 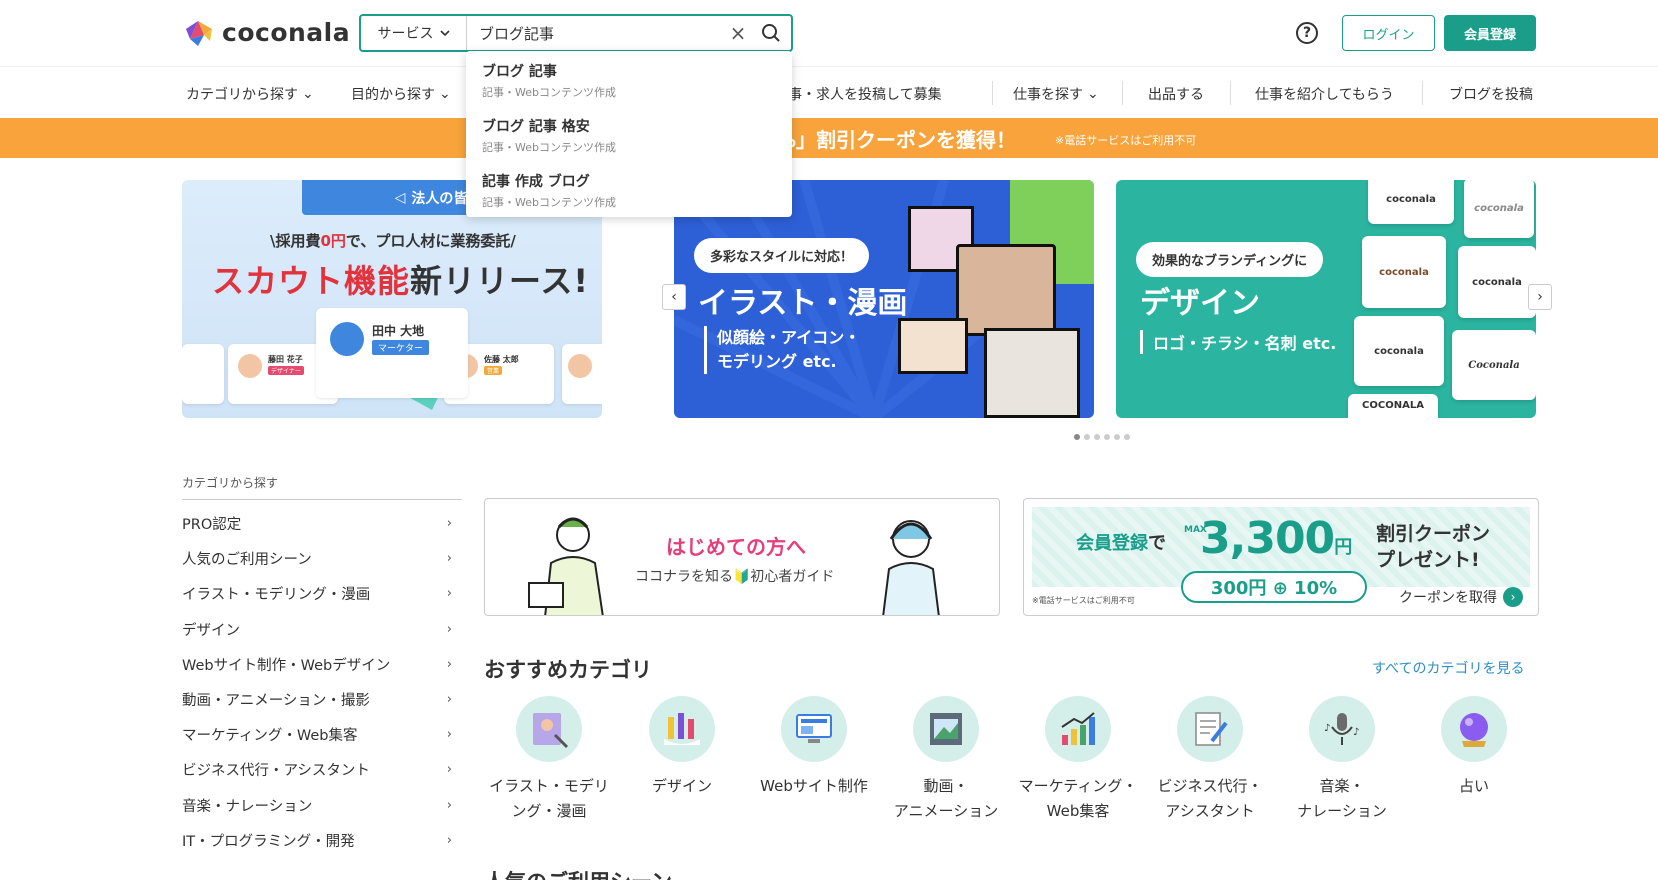 What do you see at coordinates (1342, 760) in the screenshot?
I see `category-music: ♪ ♪ 音楽・ ナレーション` at bounding box center [1342, 760].